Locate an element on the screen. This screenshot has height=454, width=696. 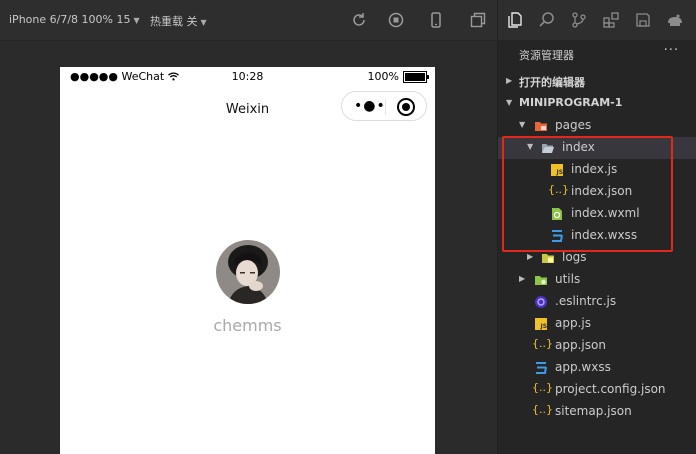
tree-item-index-json: {..} index.json is located at coordinates (597, 192).